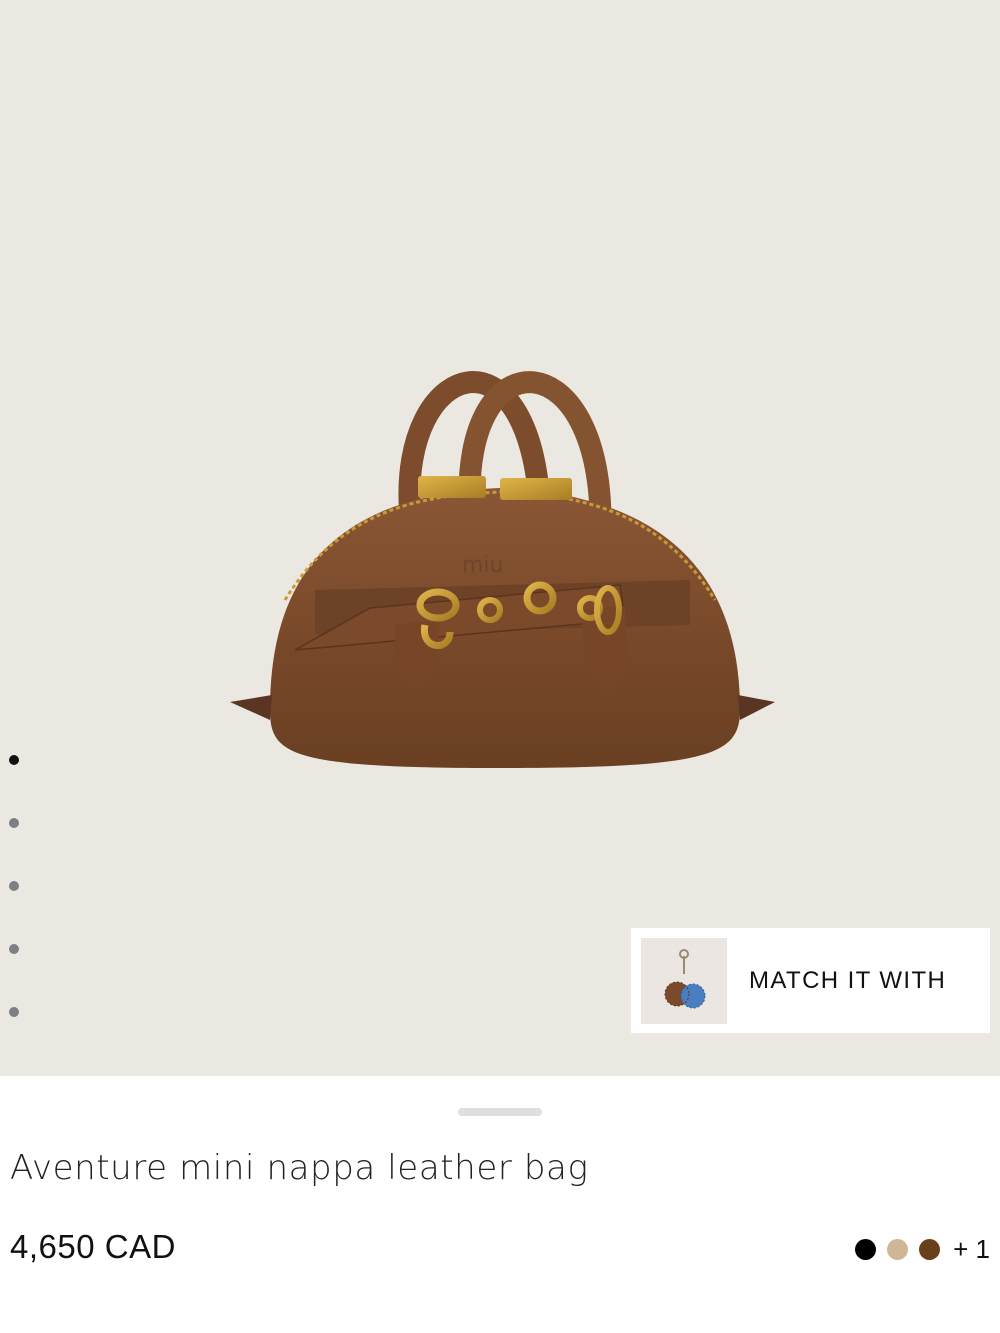  What do you see at coordinates (93, 1246) in the screenshot?
I see `product-price: 4,650 CAD` at bounding box center [93, 1246].